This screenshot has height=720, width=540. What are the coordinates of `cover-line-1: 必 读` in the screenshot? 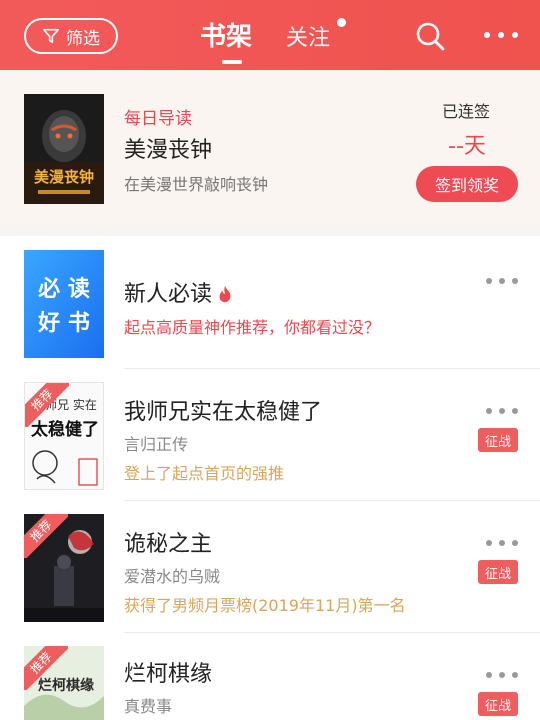 It's located at (64, 289).